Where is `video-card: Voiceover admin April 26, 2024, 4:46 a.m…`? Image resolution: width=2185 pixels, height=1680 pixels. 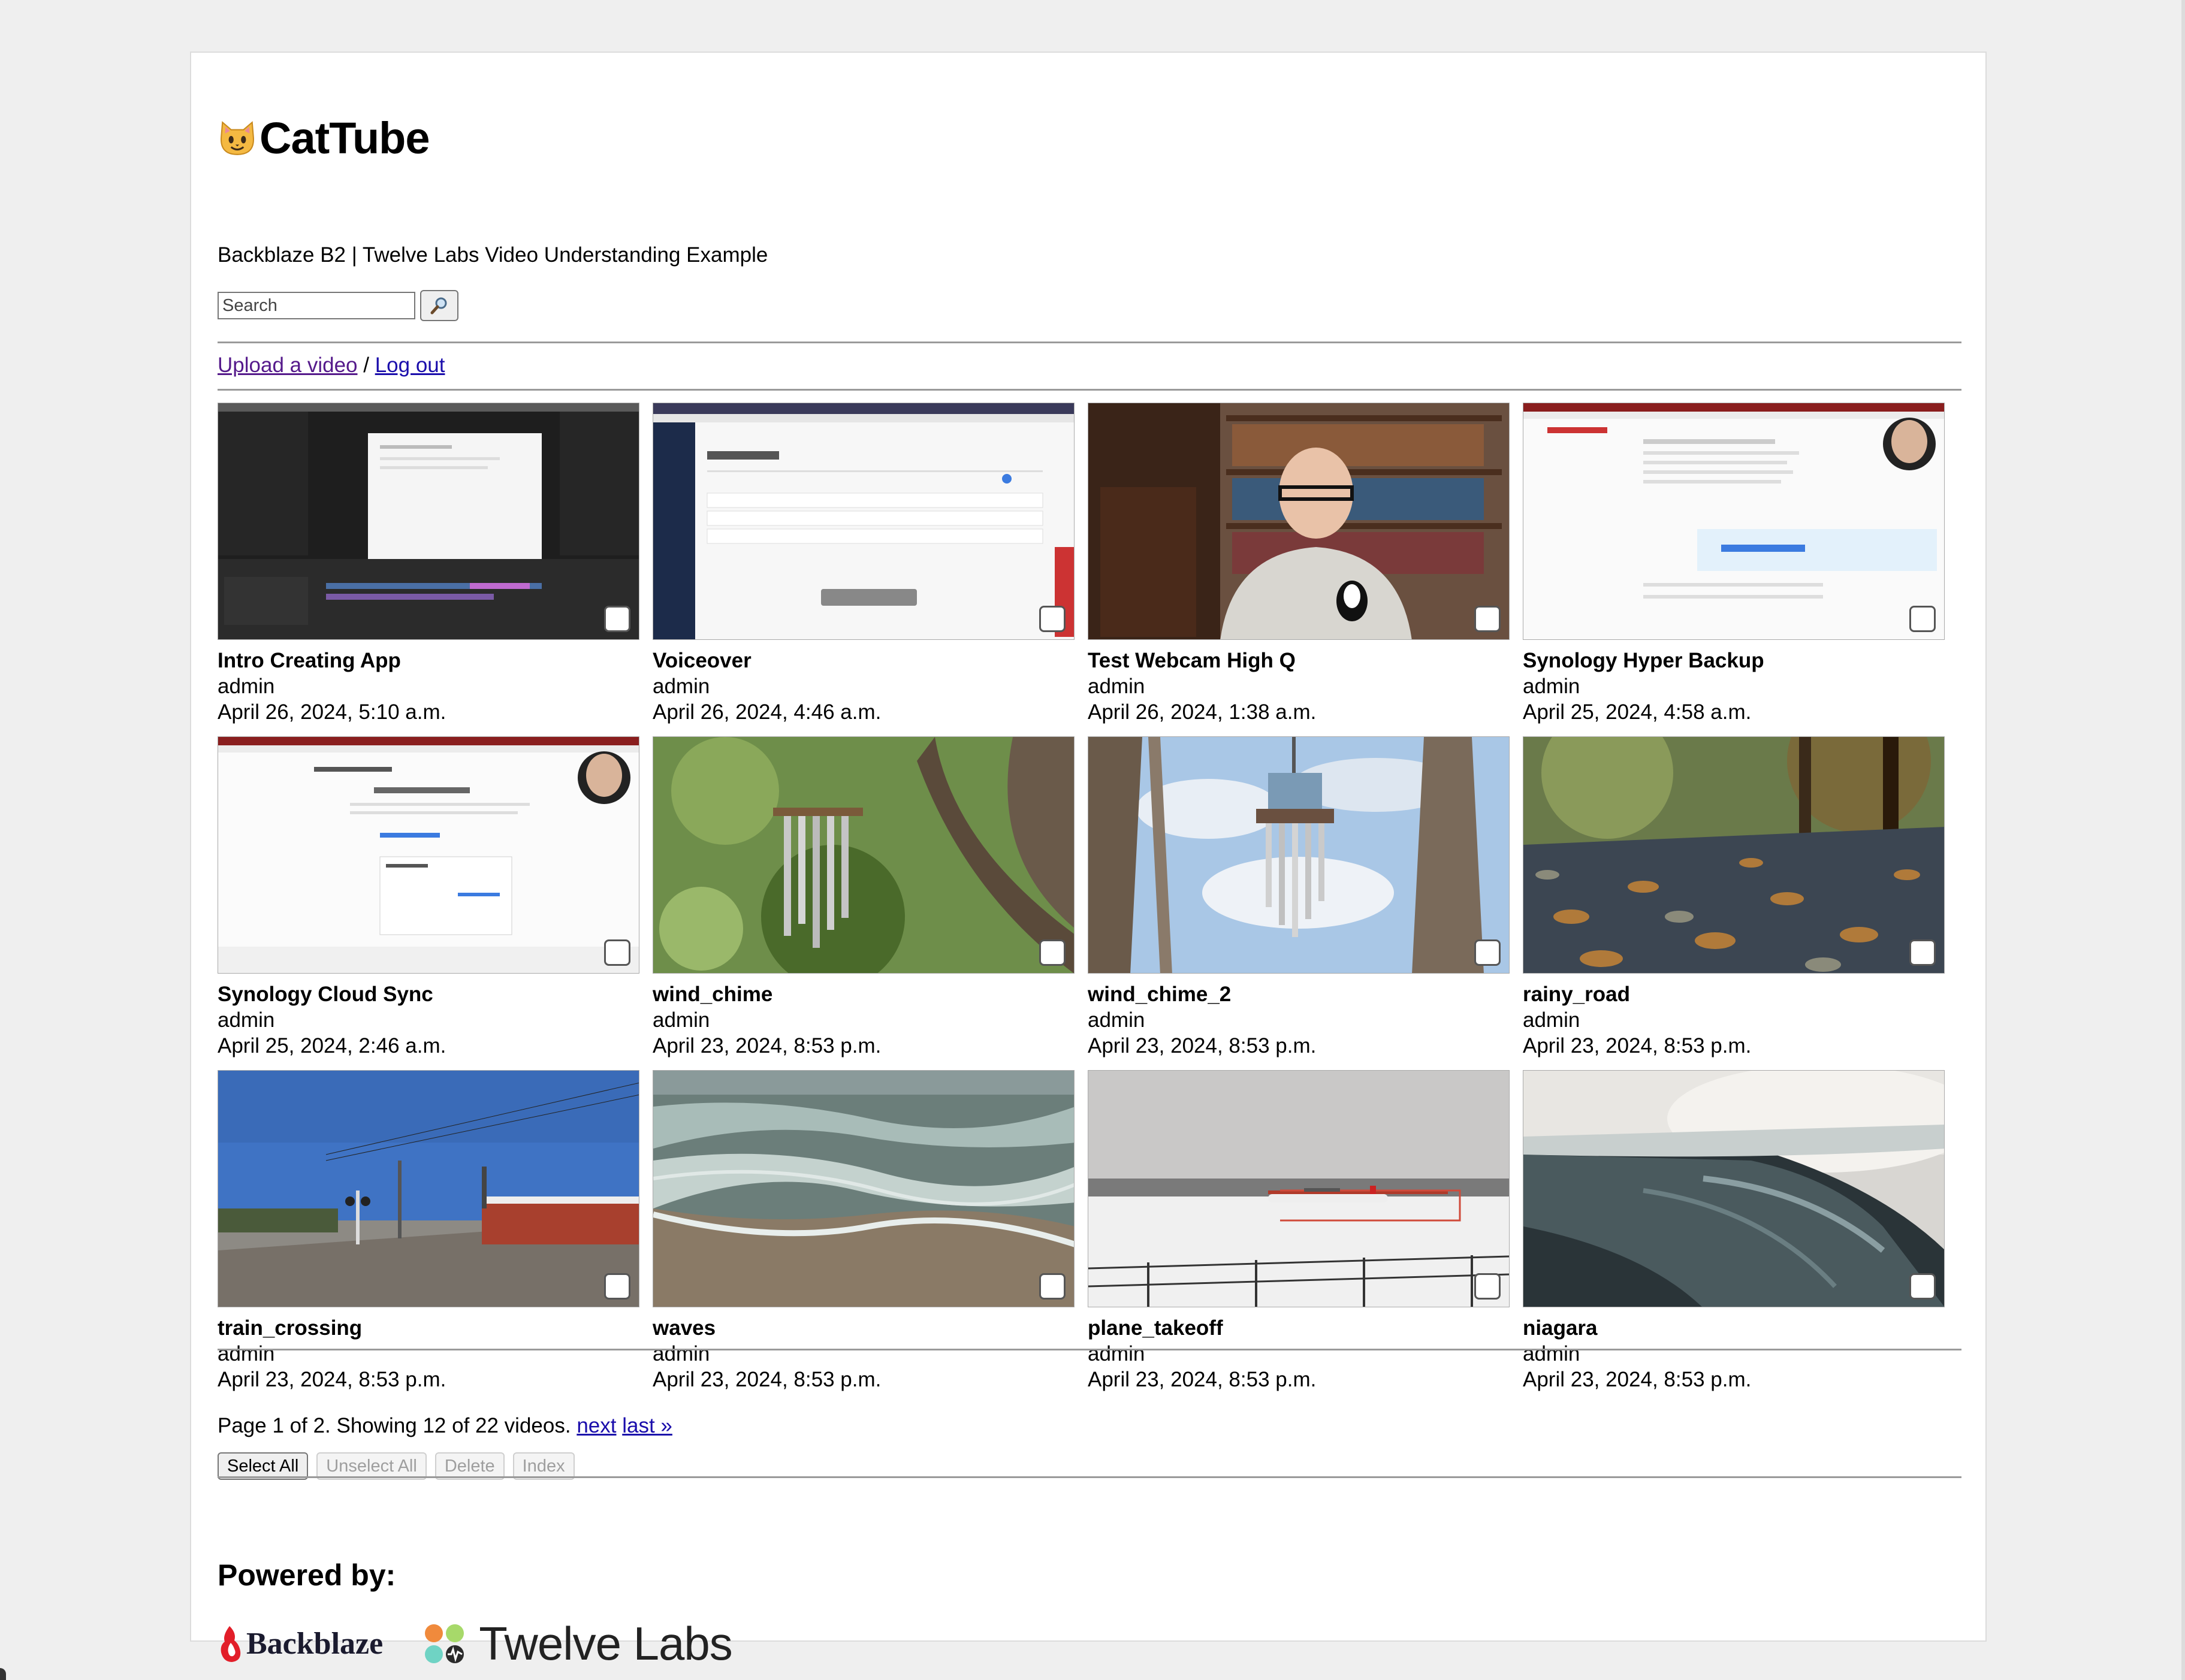
video-card: Voiceover admin April 26, 2024, 4:46 a.m… is located at coordinates (864, 564).